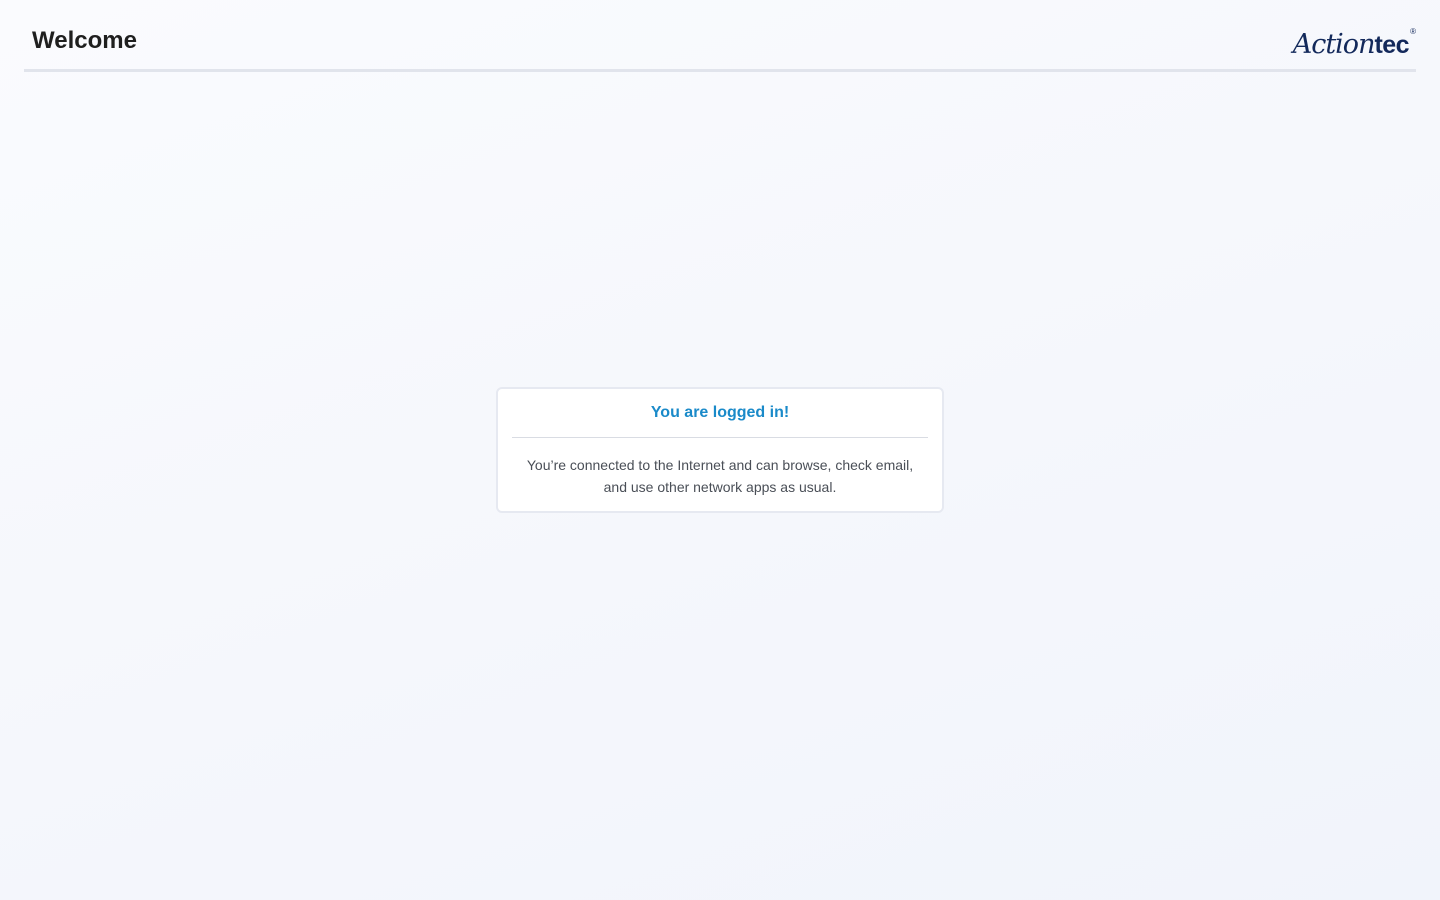 The height and width of the screenshot is (900, 1440). What do you see at coordinates (1392, 45) in the screenshot?
I see `logo-bold-text: tec` at bounding box center [1392, 45].